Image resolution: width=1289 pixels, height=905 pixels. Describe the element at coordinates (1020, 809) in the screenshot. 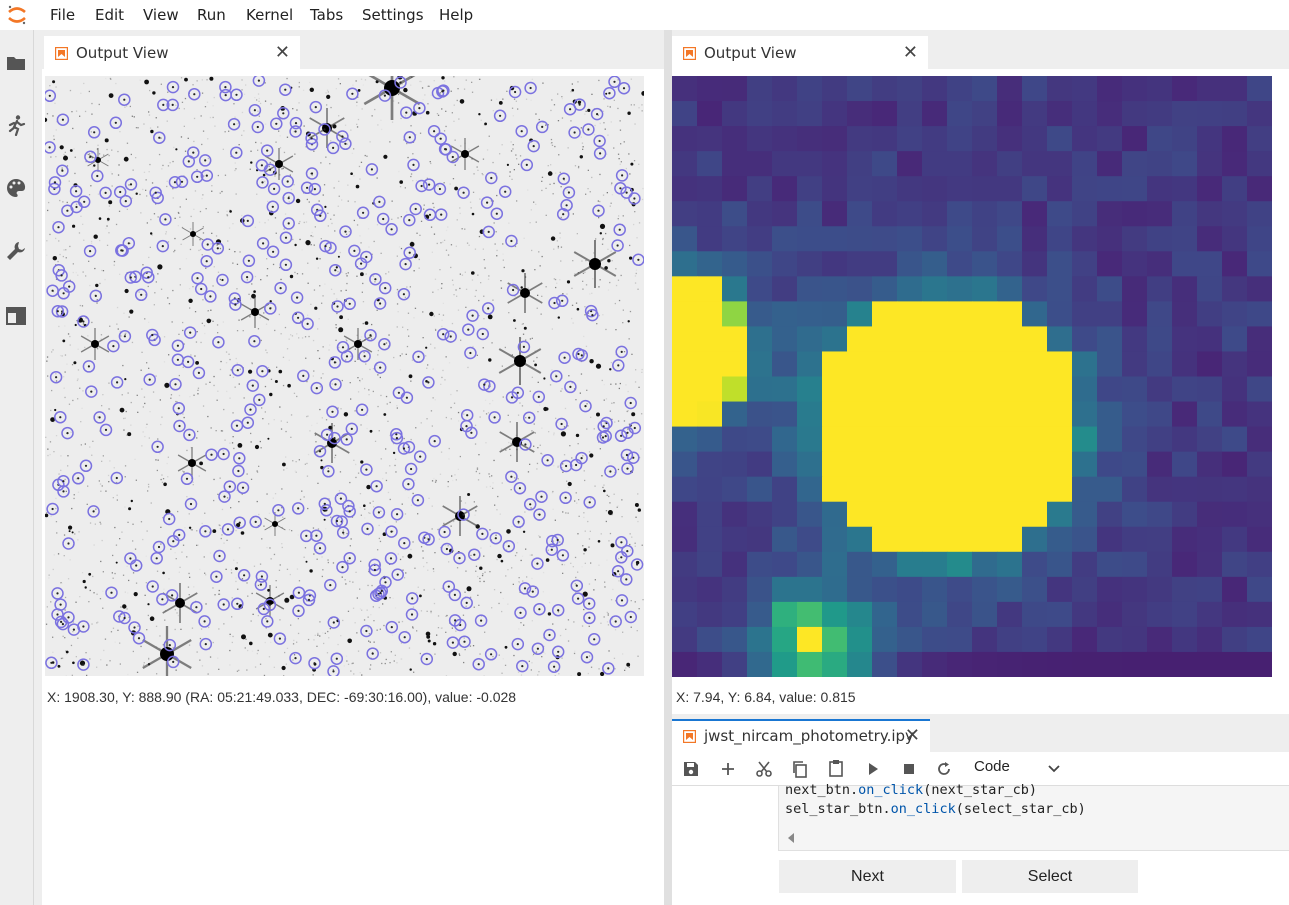

I see `code-token: (select_star_cb)` at that location.